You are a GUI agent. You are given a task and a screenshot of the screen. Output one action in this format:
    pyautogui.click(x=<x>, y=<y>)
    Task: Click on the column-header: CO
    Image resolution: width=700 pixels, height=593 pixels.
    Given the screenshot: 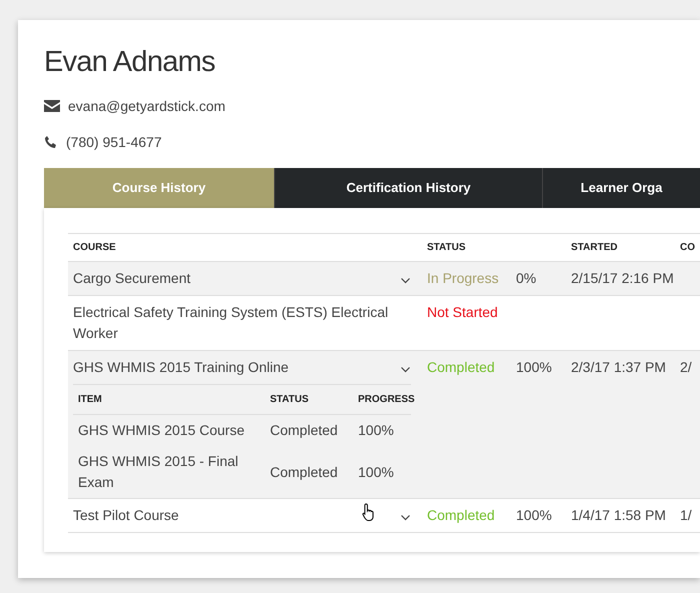 What is the action you would take?
    pyautogui.click(x=687, y=248)
    